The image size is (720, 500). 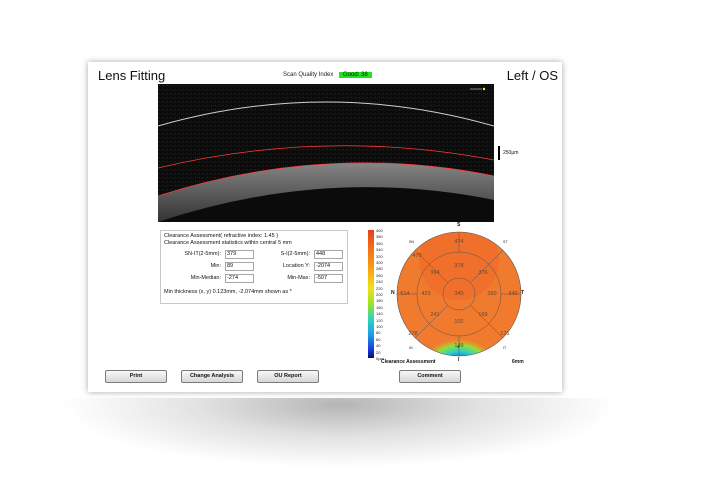 What do you see at coordinates (371, 294) in the screenshot?
I see `thickness-colorbar` at bounding box center [371, 294].